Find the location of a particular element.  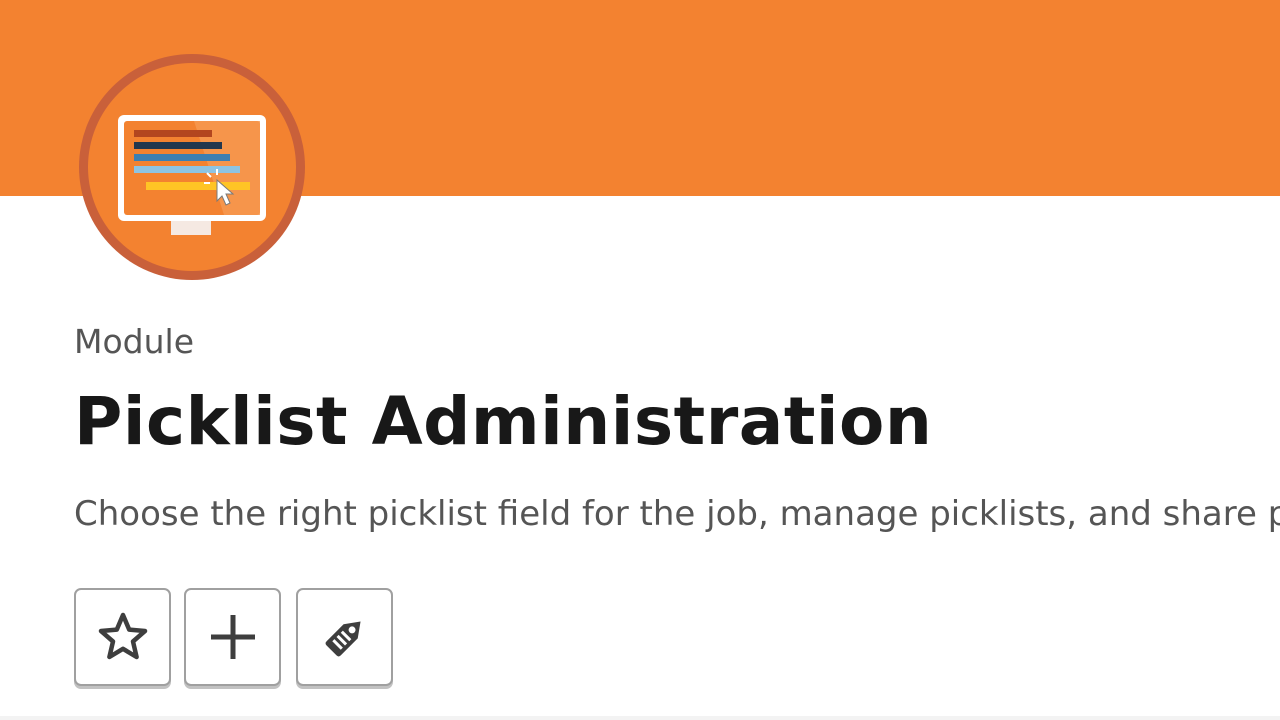

tag-icon is located at coordinates (343, 639).